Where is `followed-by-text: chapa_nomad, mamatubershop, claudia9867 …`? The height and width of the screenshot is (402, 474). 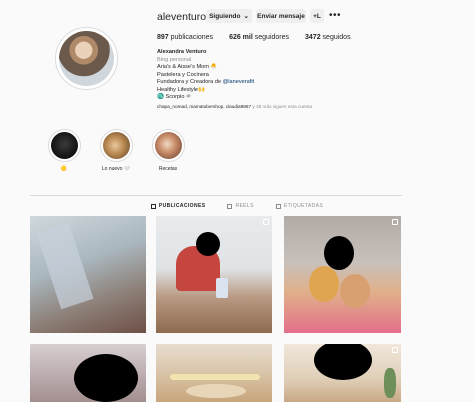 followed-by-text: chapa_nomad, mamatubershop, claudia9867 … is located at coordinates (234, 106).